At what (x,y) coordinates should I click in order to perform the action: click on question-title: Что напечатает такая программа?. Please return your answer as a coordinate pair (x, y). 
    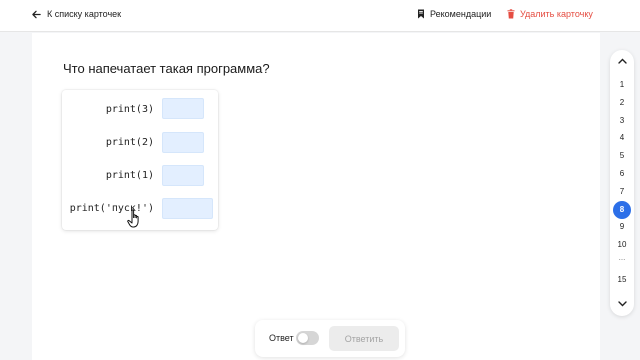
    Looking at the image, I should click on (166, 68).